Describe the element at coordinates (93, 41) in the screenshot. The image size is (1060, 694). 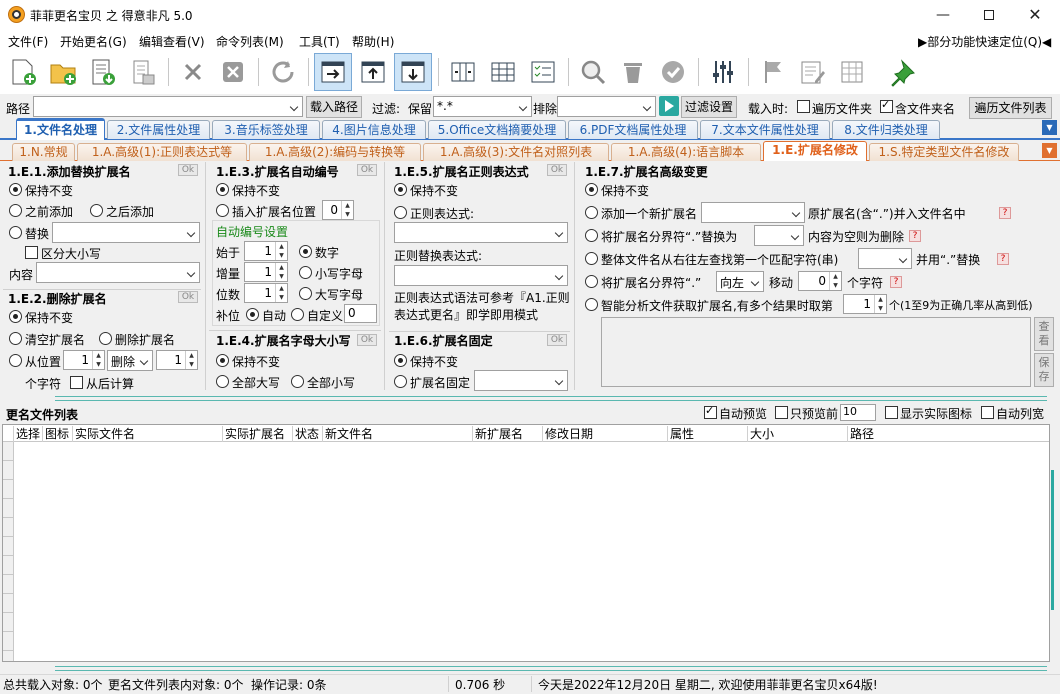
I see `menu-start-rename: 开始更名(G)` at that location.